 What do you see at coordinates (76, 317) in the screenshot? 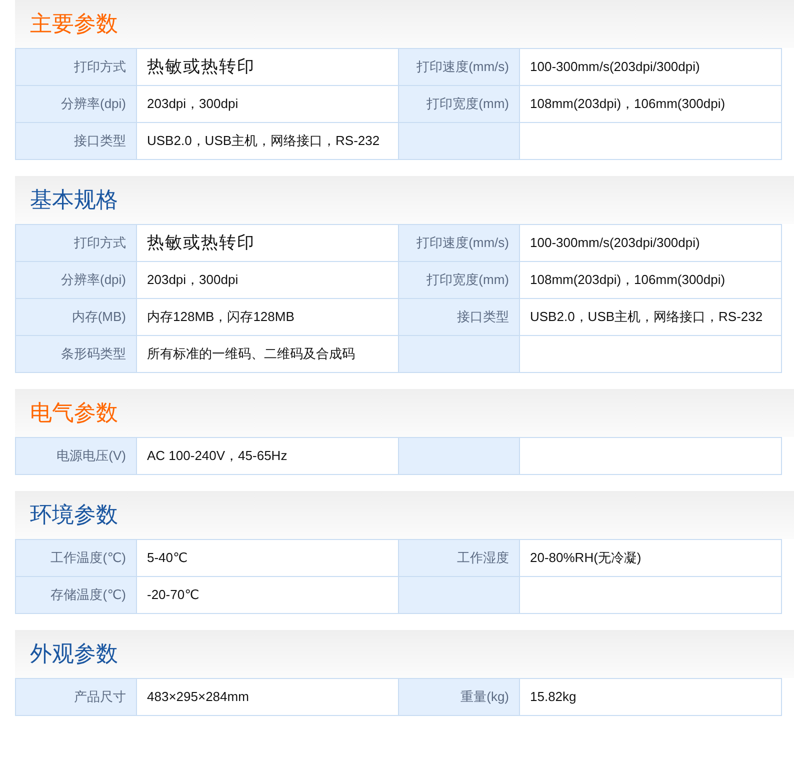
I see `spec-label: 内存(MB)` at bounding box center [76, 317].